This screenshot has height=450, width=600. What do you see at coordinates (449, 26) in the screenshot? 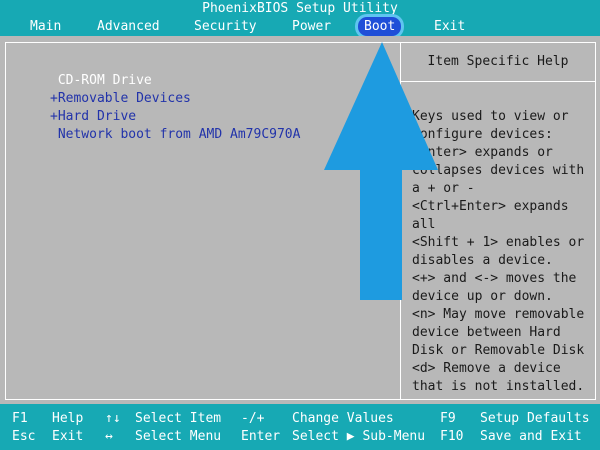
I see `menu-exit: Exit` at bounding box center [449, 26].